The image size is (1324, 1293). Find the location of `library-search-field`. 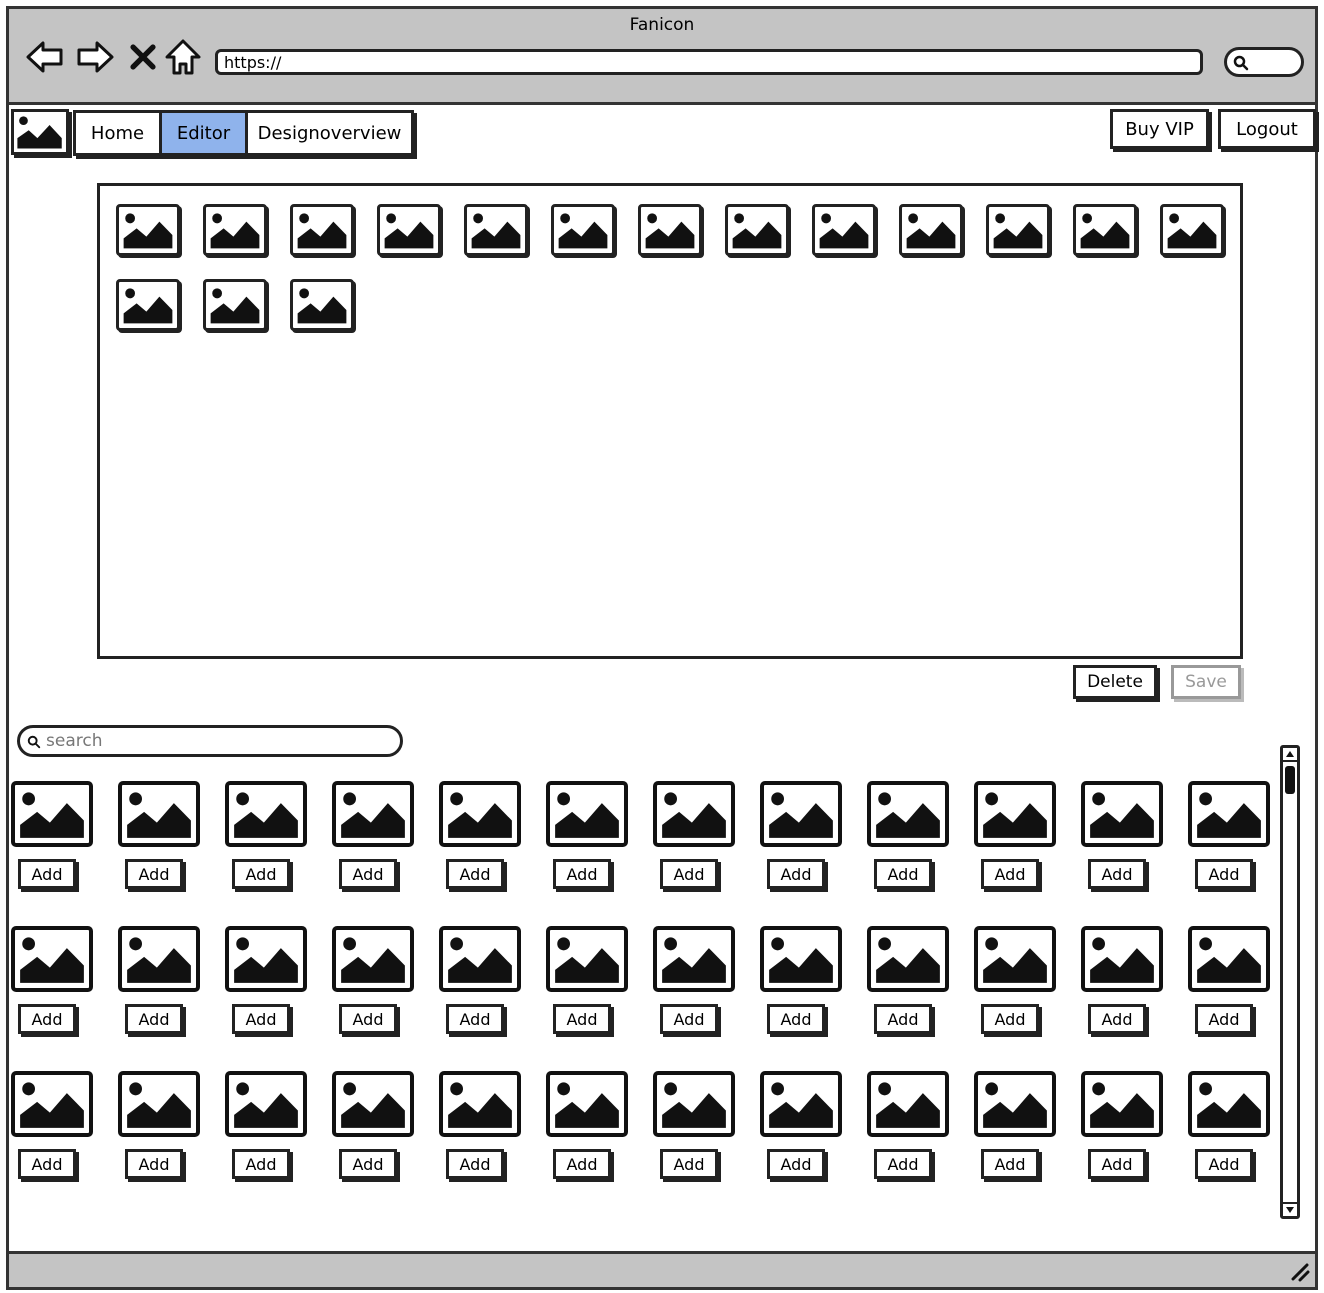

library-search-field is located at coordinates (210, 741).